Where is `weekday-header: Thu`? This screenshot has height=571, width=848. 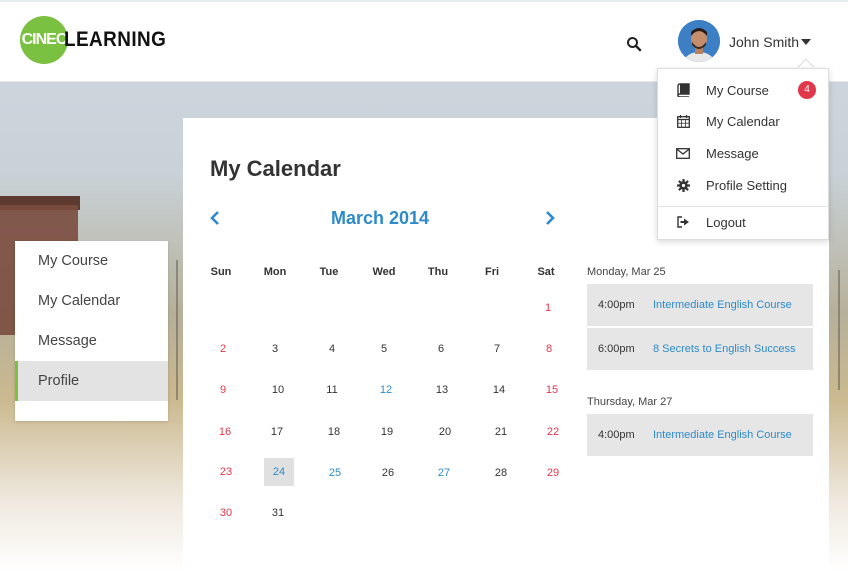 weekday-header: Thu is located at coordinates (438, 272).